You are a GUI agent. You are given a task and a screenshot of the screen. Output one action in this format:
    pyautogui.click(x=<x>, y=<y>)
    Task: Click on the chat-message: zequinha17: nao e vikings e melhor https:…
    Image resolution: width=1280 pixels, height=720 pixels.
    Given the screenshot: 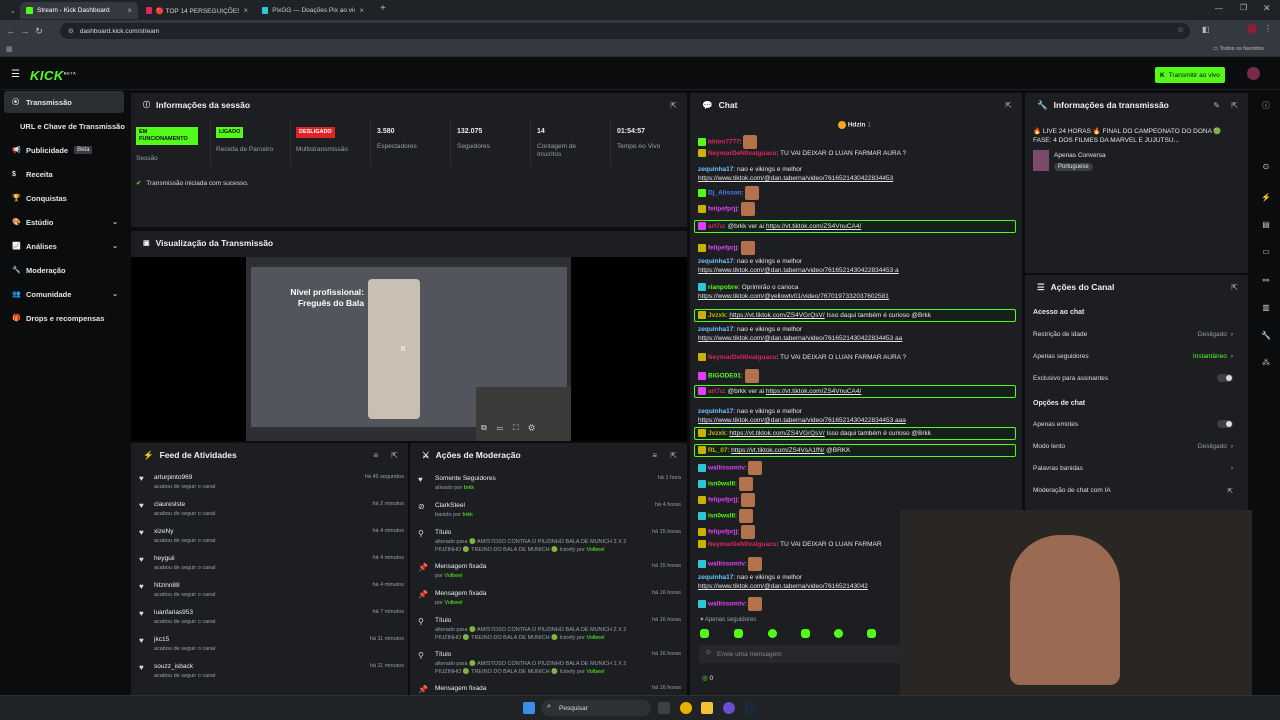 What is the action you would take?
    pyautogui.click(x=858, y=334)
    